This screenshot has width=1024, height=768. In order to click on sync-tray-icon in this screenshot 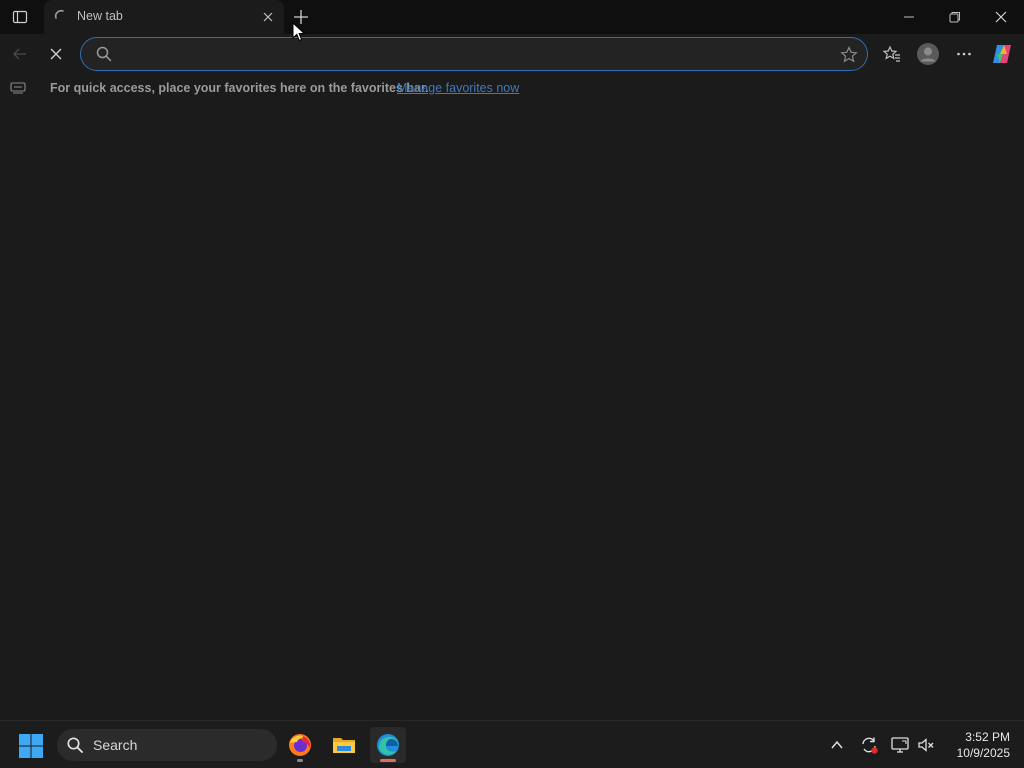, I will do `click(869, 745)`.